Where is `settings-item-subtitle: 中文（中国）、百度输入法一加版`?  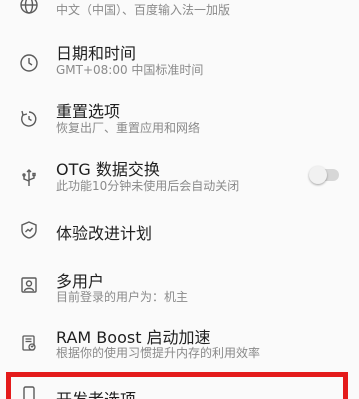 settings-item-subtitle: 中文（中国）、百度输入法一加版 is located at coordinates (143, 10).